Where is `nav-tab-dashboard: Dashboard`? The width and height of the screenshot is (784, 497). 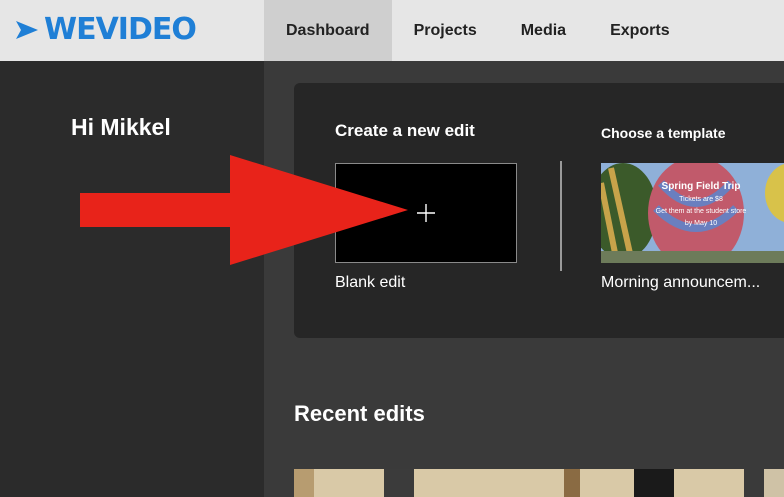
nav-tab-dashboard: Dashboard is located at coordinates (328, 30).